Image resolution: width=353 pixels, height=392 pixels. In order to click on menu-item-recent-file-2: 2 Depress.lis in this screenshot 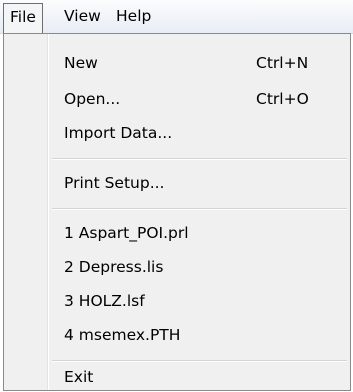, I will do `click(113, 267)`.